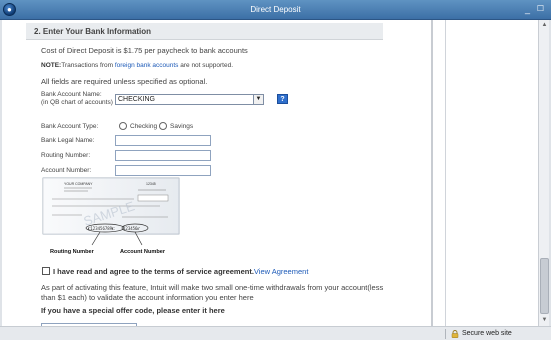 The image size is (551, 340). What do you see at coordinates (46, 271) in the screenshot?
I see `agree-checkbox` at bounding box center [46, 271].